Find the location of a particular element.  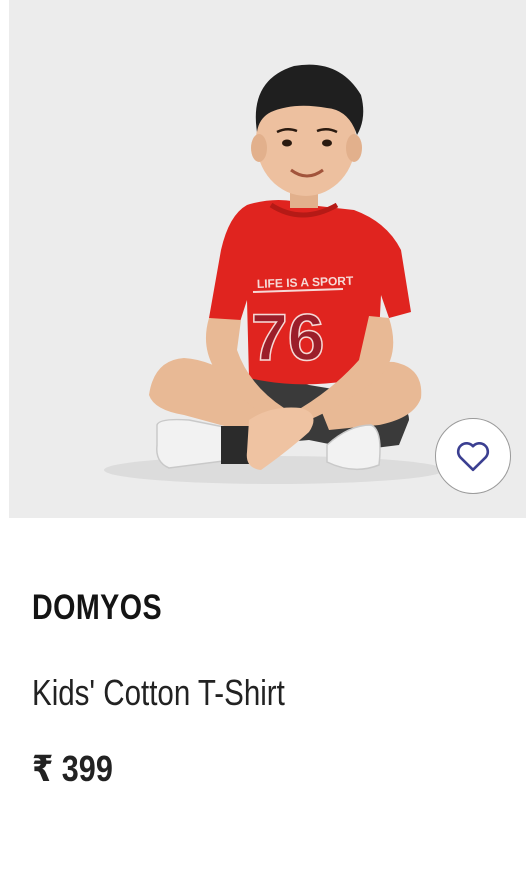

product-name: Kids' Cotton T-Shirt is located at coordinates (158, 693).